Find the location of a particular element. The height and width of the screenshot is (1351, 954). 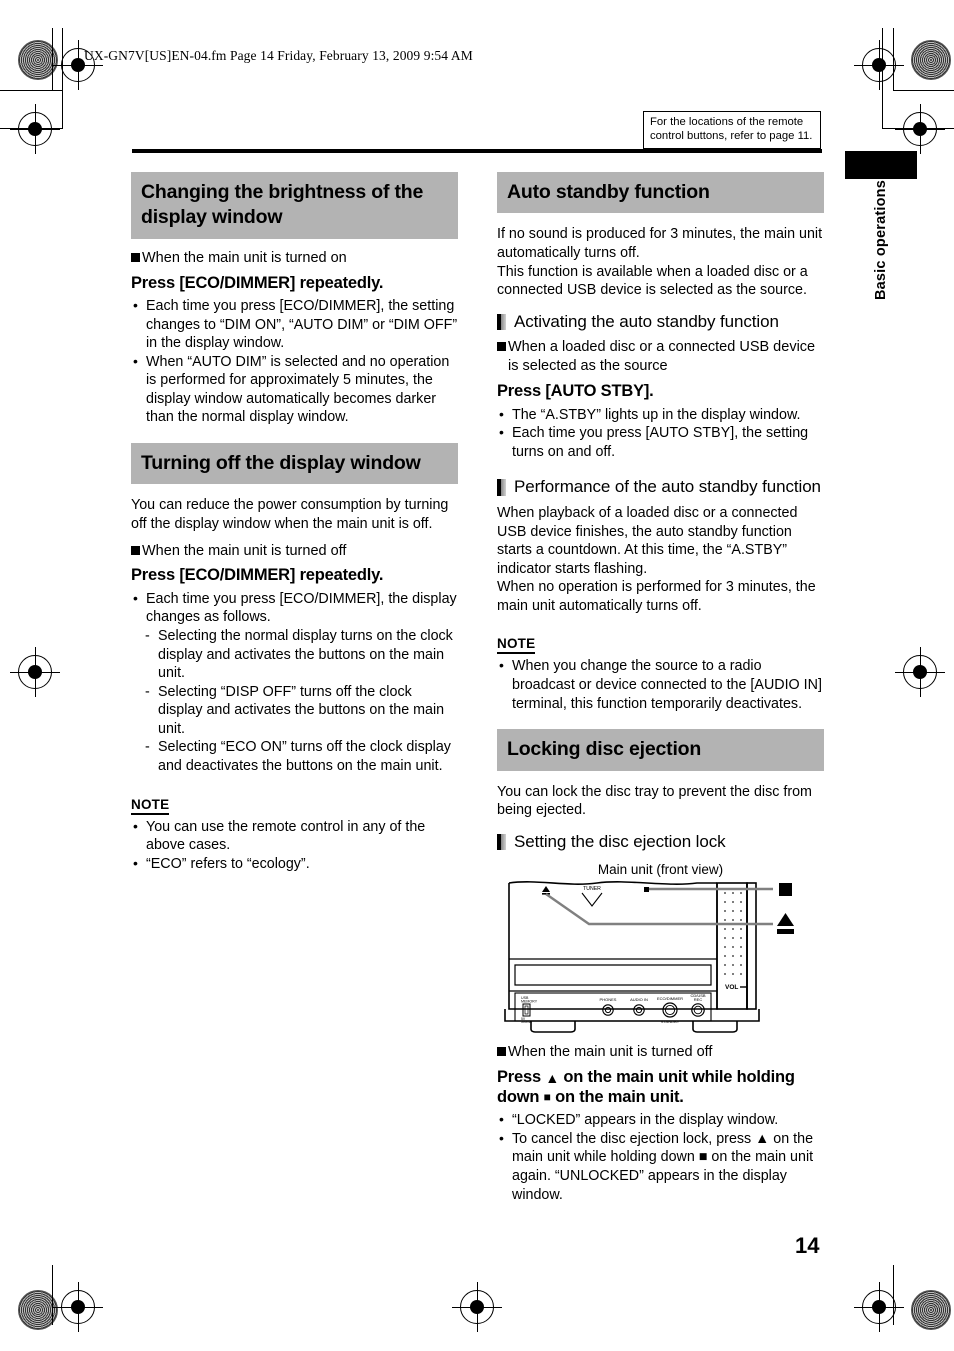

crop-line-top-left-v is located at coordinates (52, 59).